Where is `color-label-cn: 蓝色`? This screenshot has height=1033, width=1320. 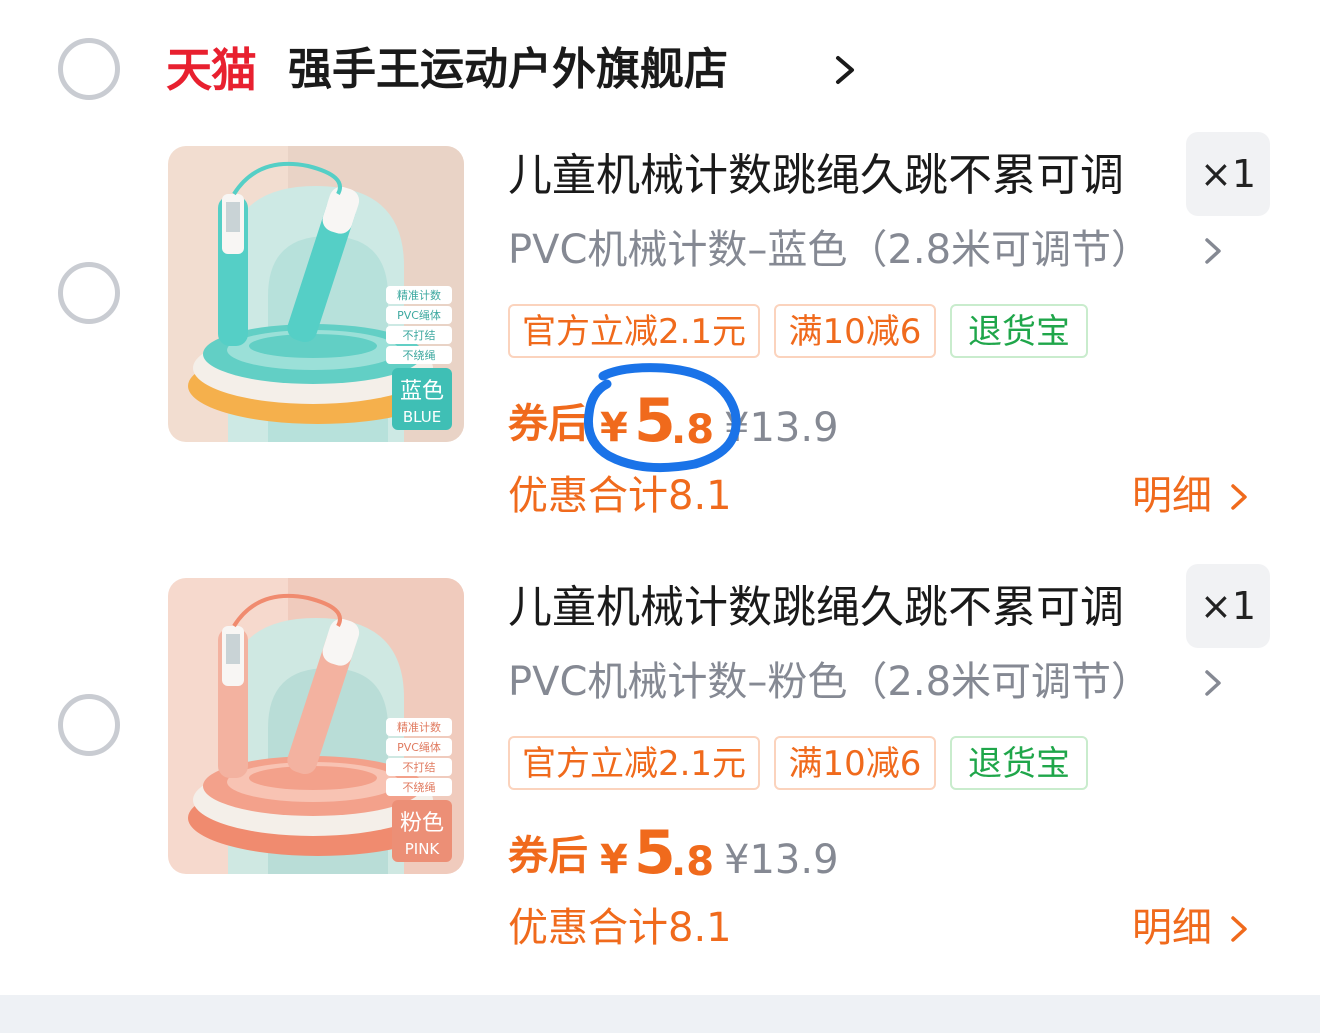 color-label-cn: 蓝色 is located at coordinates (422, 391).